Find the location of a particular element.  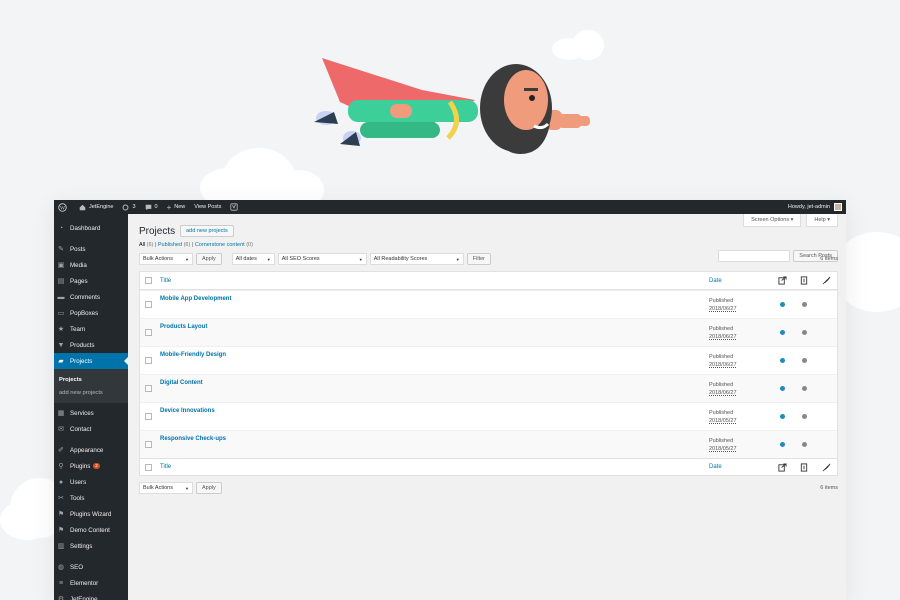

sidebar-item-comments: ▬ Comments is located at coordinates (91, 297).